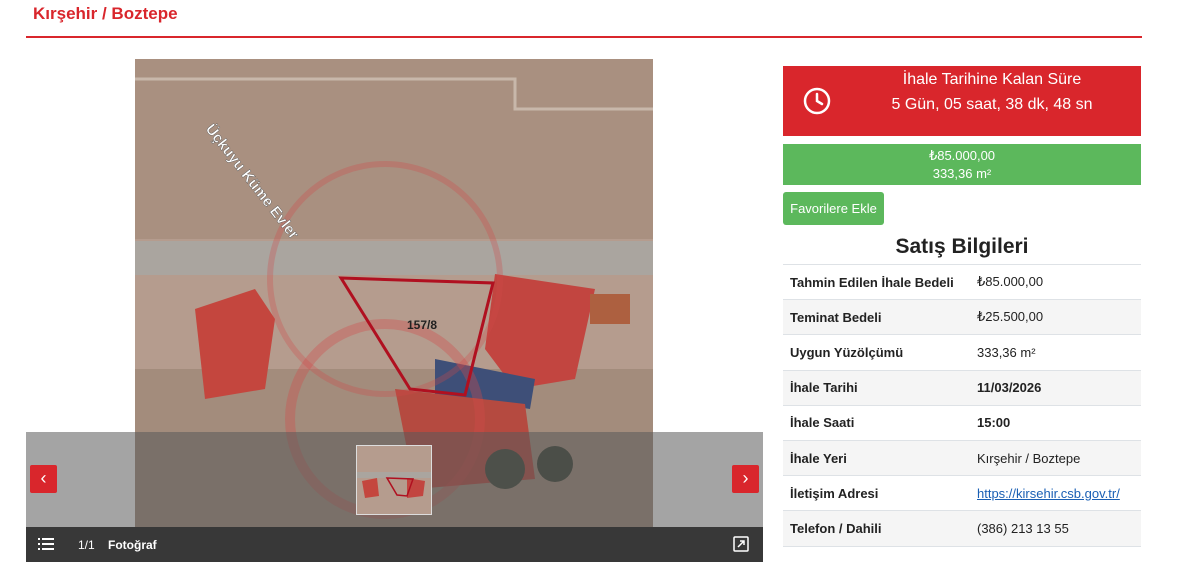  Describe the element at coordinates (46, 544) in the screenshot. I see `list-icon` at that location.